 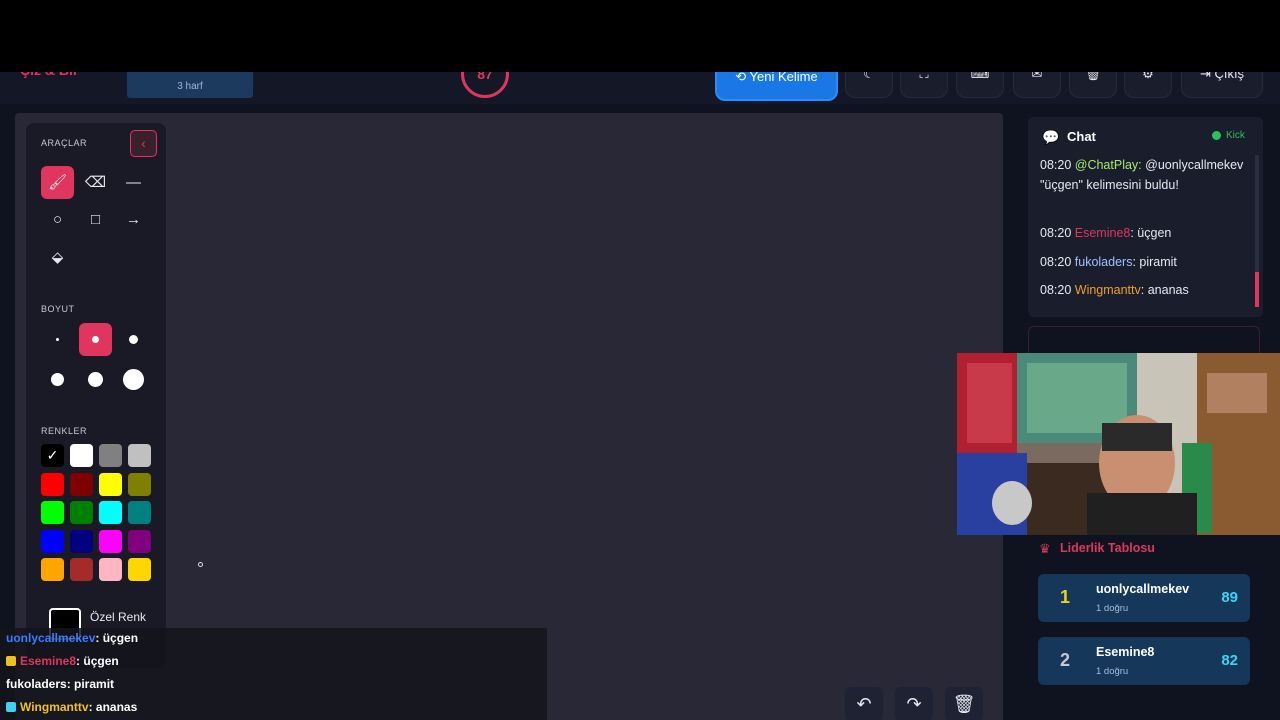 What do you see at coordinates (51, 638) in the screenshot?
I see `overlay-username: uonlycallmekev` at bounding box center [51, 638].